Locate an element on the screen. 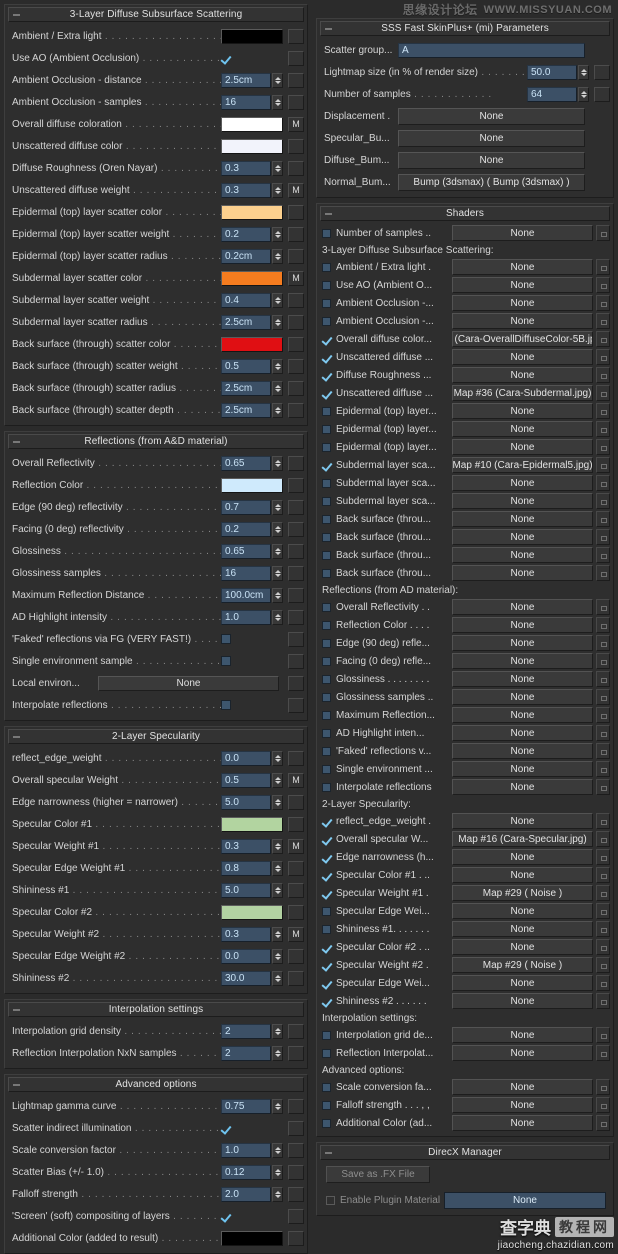  spinner-value: 2.0 is located at coordinates (246, 1194).